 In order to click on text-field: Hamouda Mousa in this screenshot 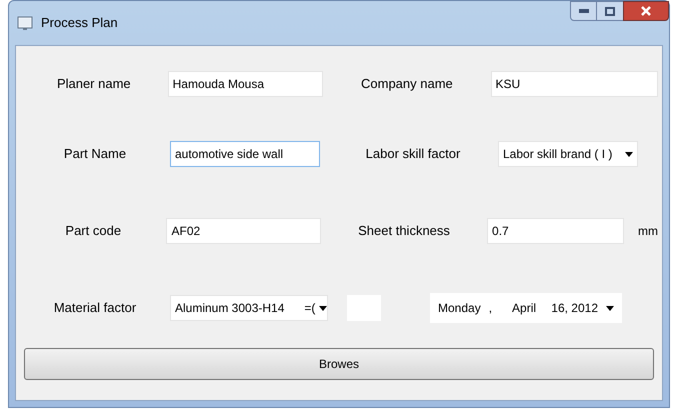, I will do `click(246, 84)`.